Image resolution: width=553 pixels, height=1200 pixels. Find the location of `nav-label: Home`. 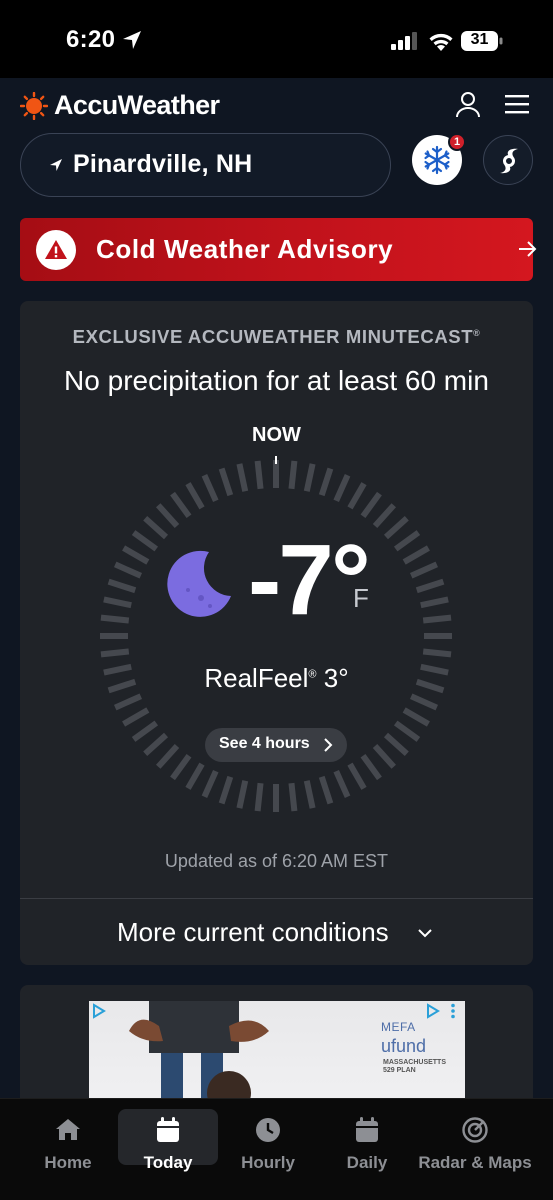

nav-label: Home is located at coordinates (68, 1162).